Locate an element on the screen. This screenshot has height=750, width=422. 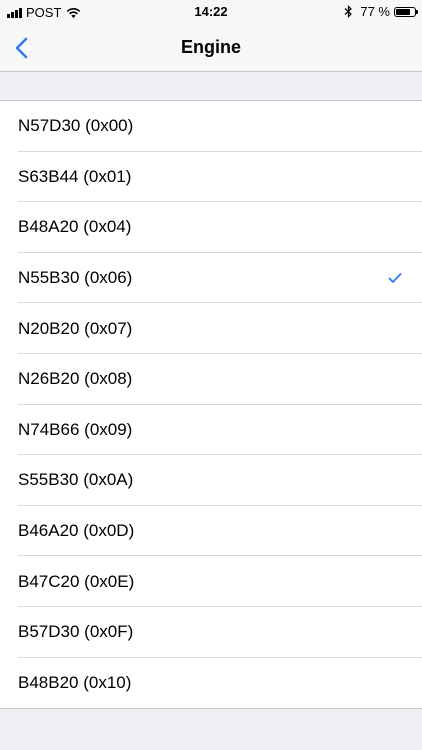
status-right: 77 % is located at coordinates (381, 11).